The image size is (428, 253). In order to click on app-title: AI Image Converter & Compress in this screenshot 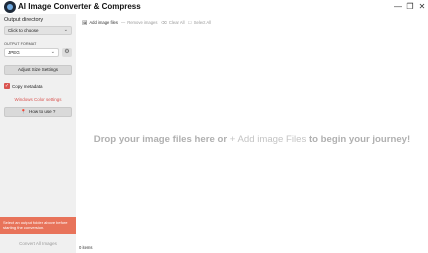, I will do `click(79, 6)`.